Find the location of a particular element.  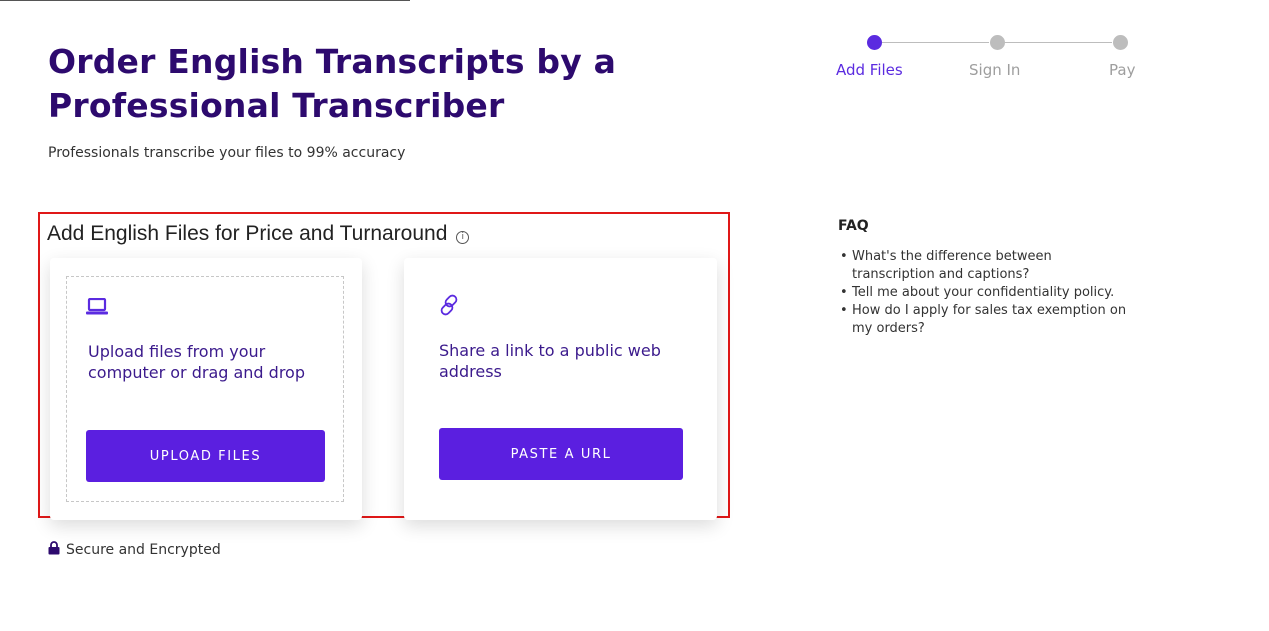

step-dot-add-files is located at coordinates (874, 42).